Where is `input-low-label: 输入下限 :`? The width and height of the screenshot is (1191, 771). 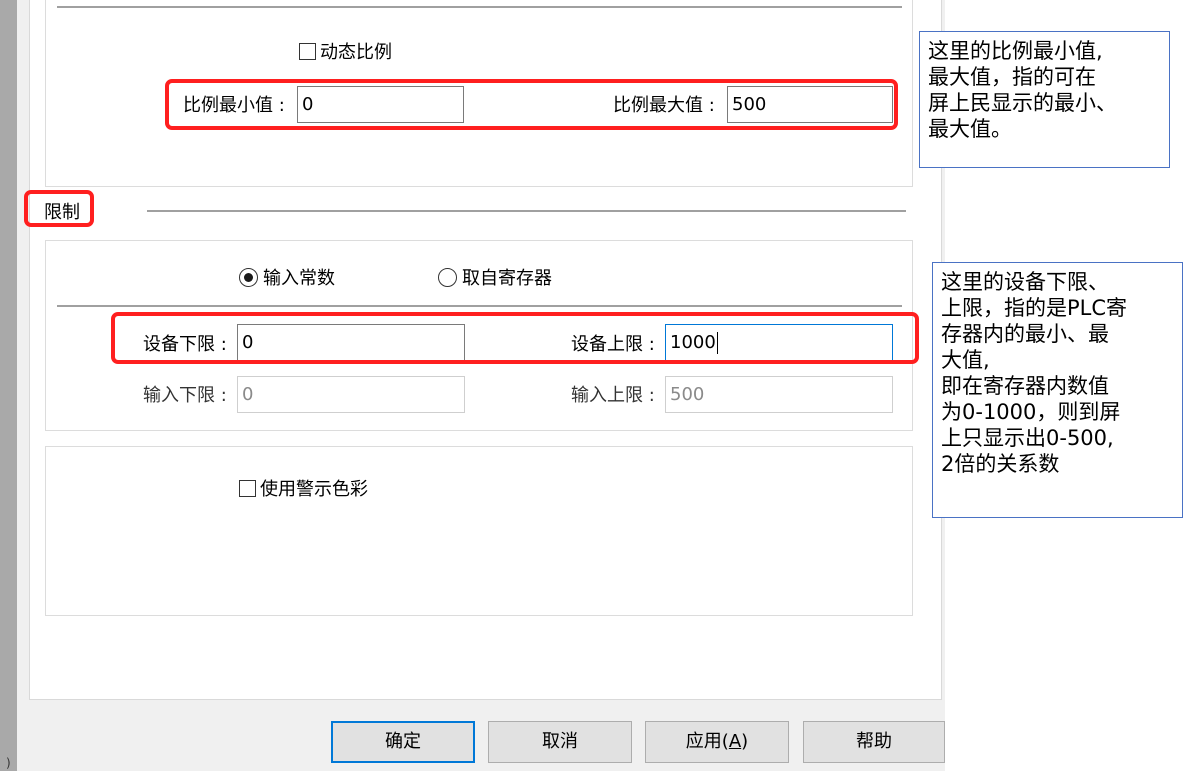
input-low-label: 输入下限 : is located at coordinates (185, 395).